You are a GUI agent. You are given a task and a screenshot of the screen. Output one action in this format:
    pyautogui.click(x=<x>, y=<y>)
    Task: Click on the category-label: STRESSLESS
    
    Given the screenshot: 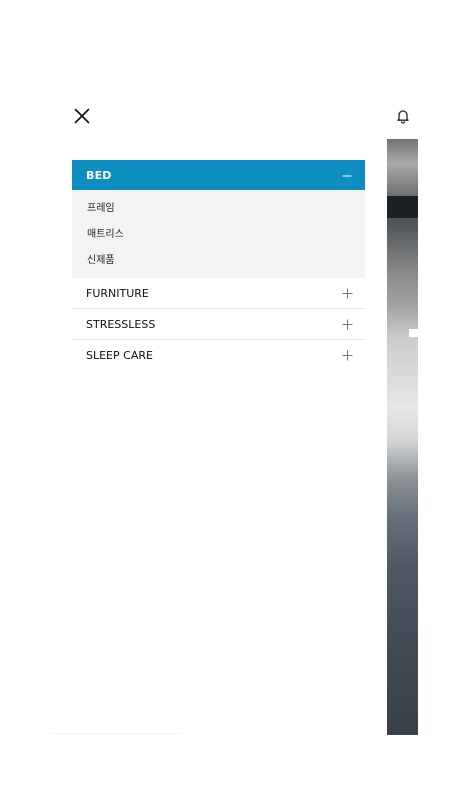 What is the action you would take?
    pyautogui.click(x=121, y=324)
    